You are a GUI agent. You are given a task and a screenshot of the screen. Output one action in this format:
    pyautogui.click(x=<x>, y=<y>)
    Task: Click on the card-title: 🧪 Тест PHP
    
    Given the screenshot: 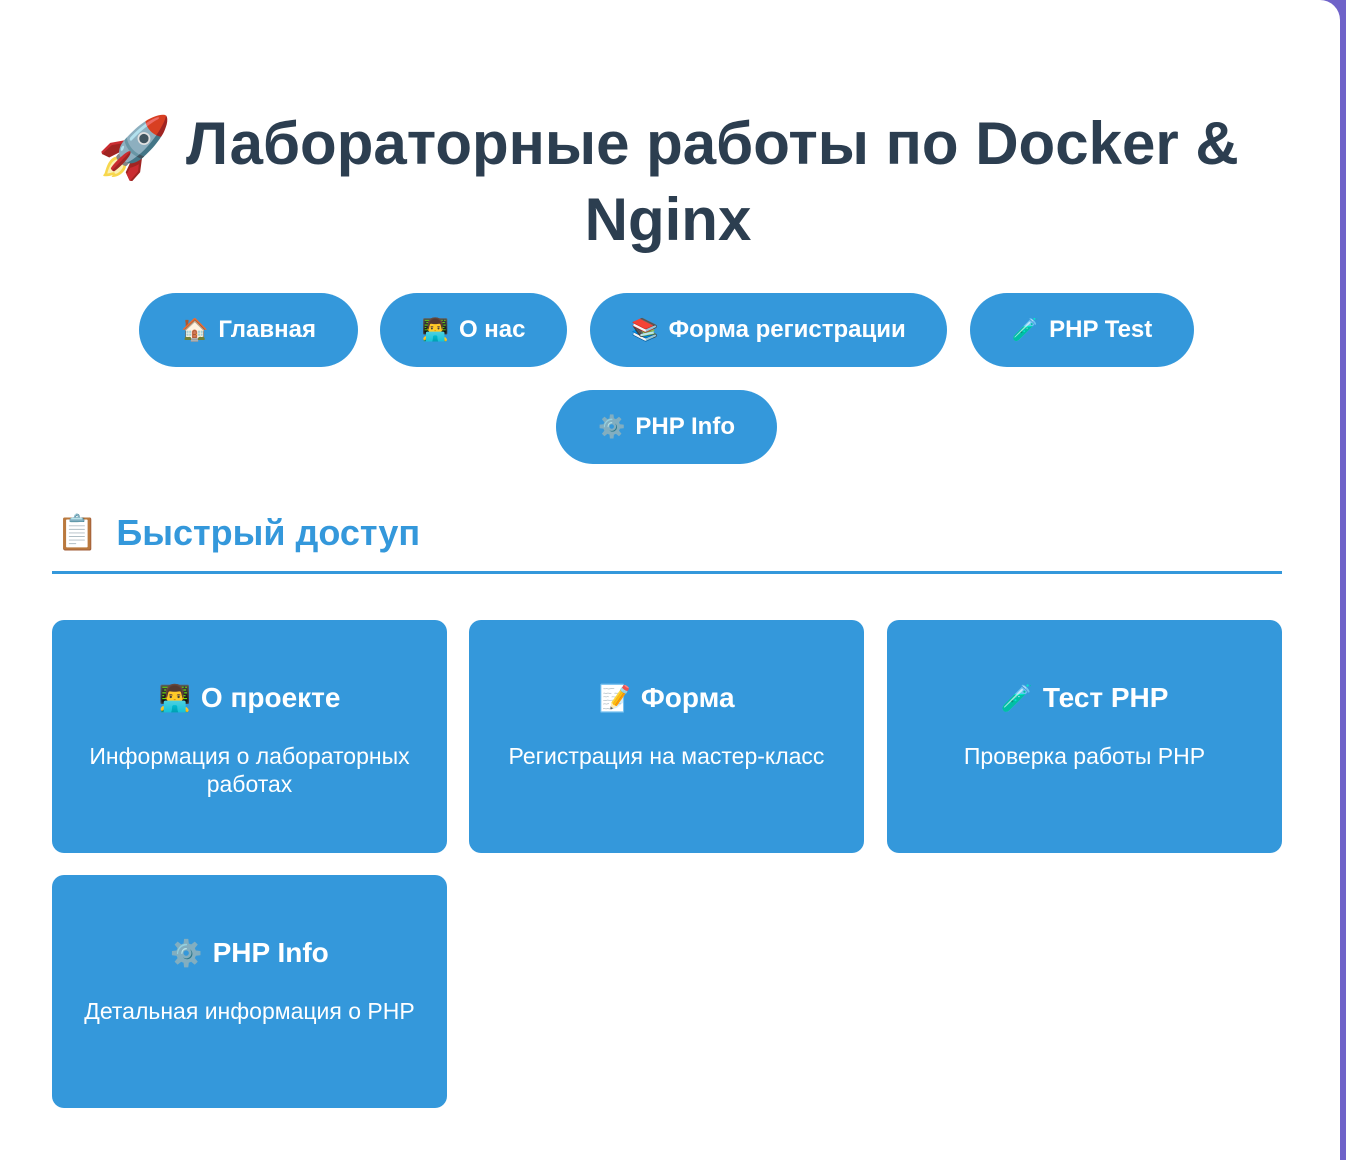 What is the action you would take?
    pyautogui.click(x=1084, y=698)
    